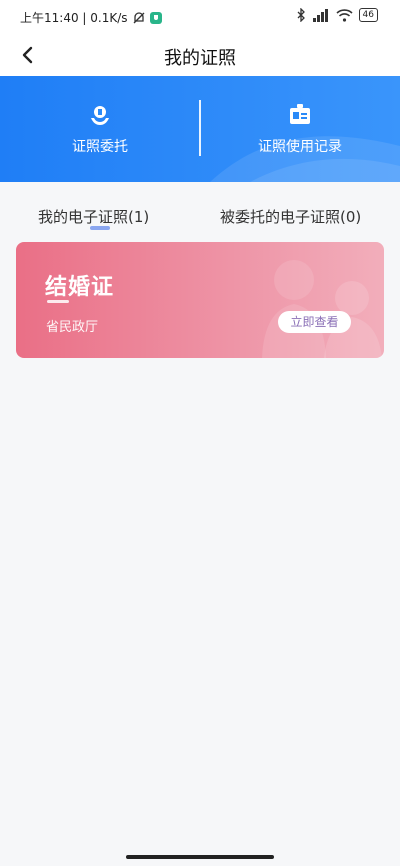 The width and height of the screenshot is (400, 866). Describe the element at coordinates (200, 208) in the screenshot. I see `certificate-tabs: 我的电子证照(1) 被委托的电子证照(0)` at that location.